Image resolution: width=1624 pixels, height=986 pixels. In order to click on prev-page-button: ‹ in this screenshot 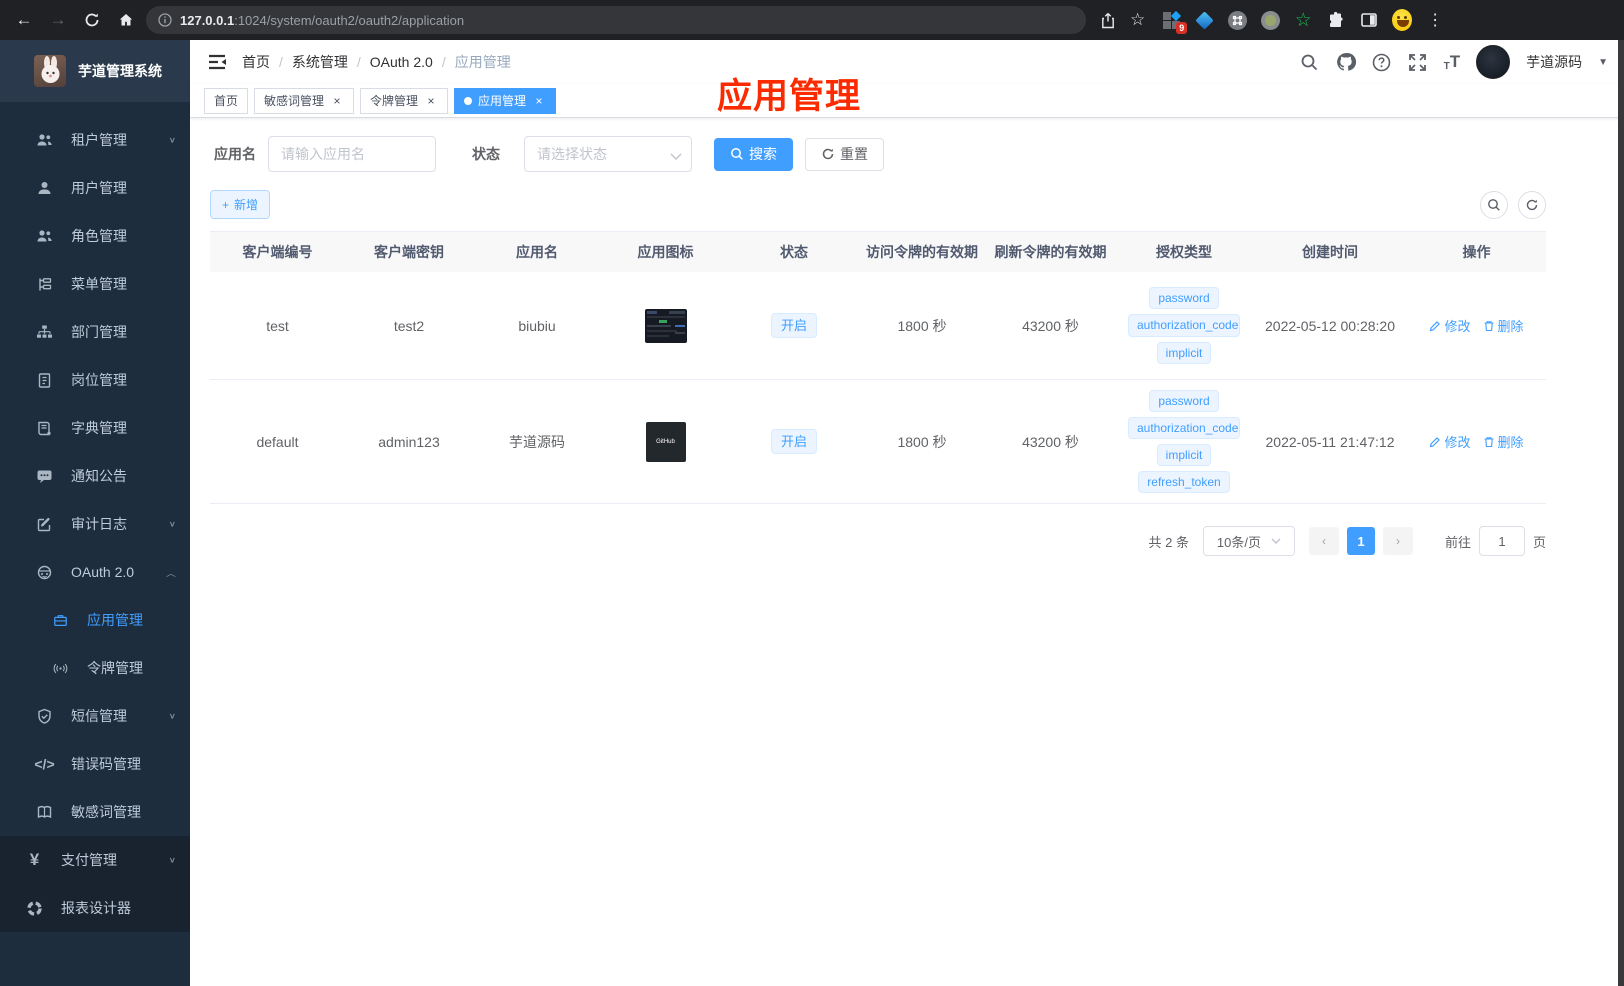, I will do `click(1323, 541)`.